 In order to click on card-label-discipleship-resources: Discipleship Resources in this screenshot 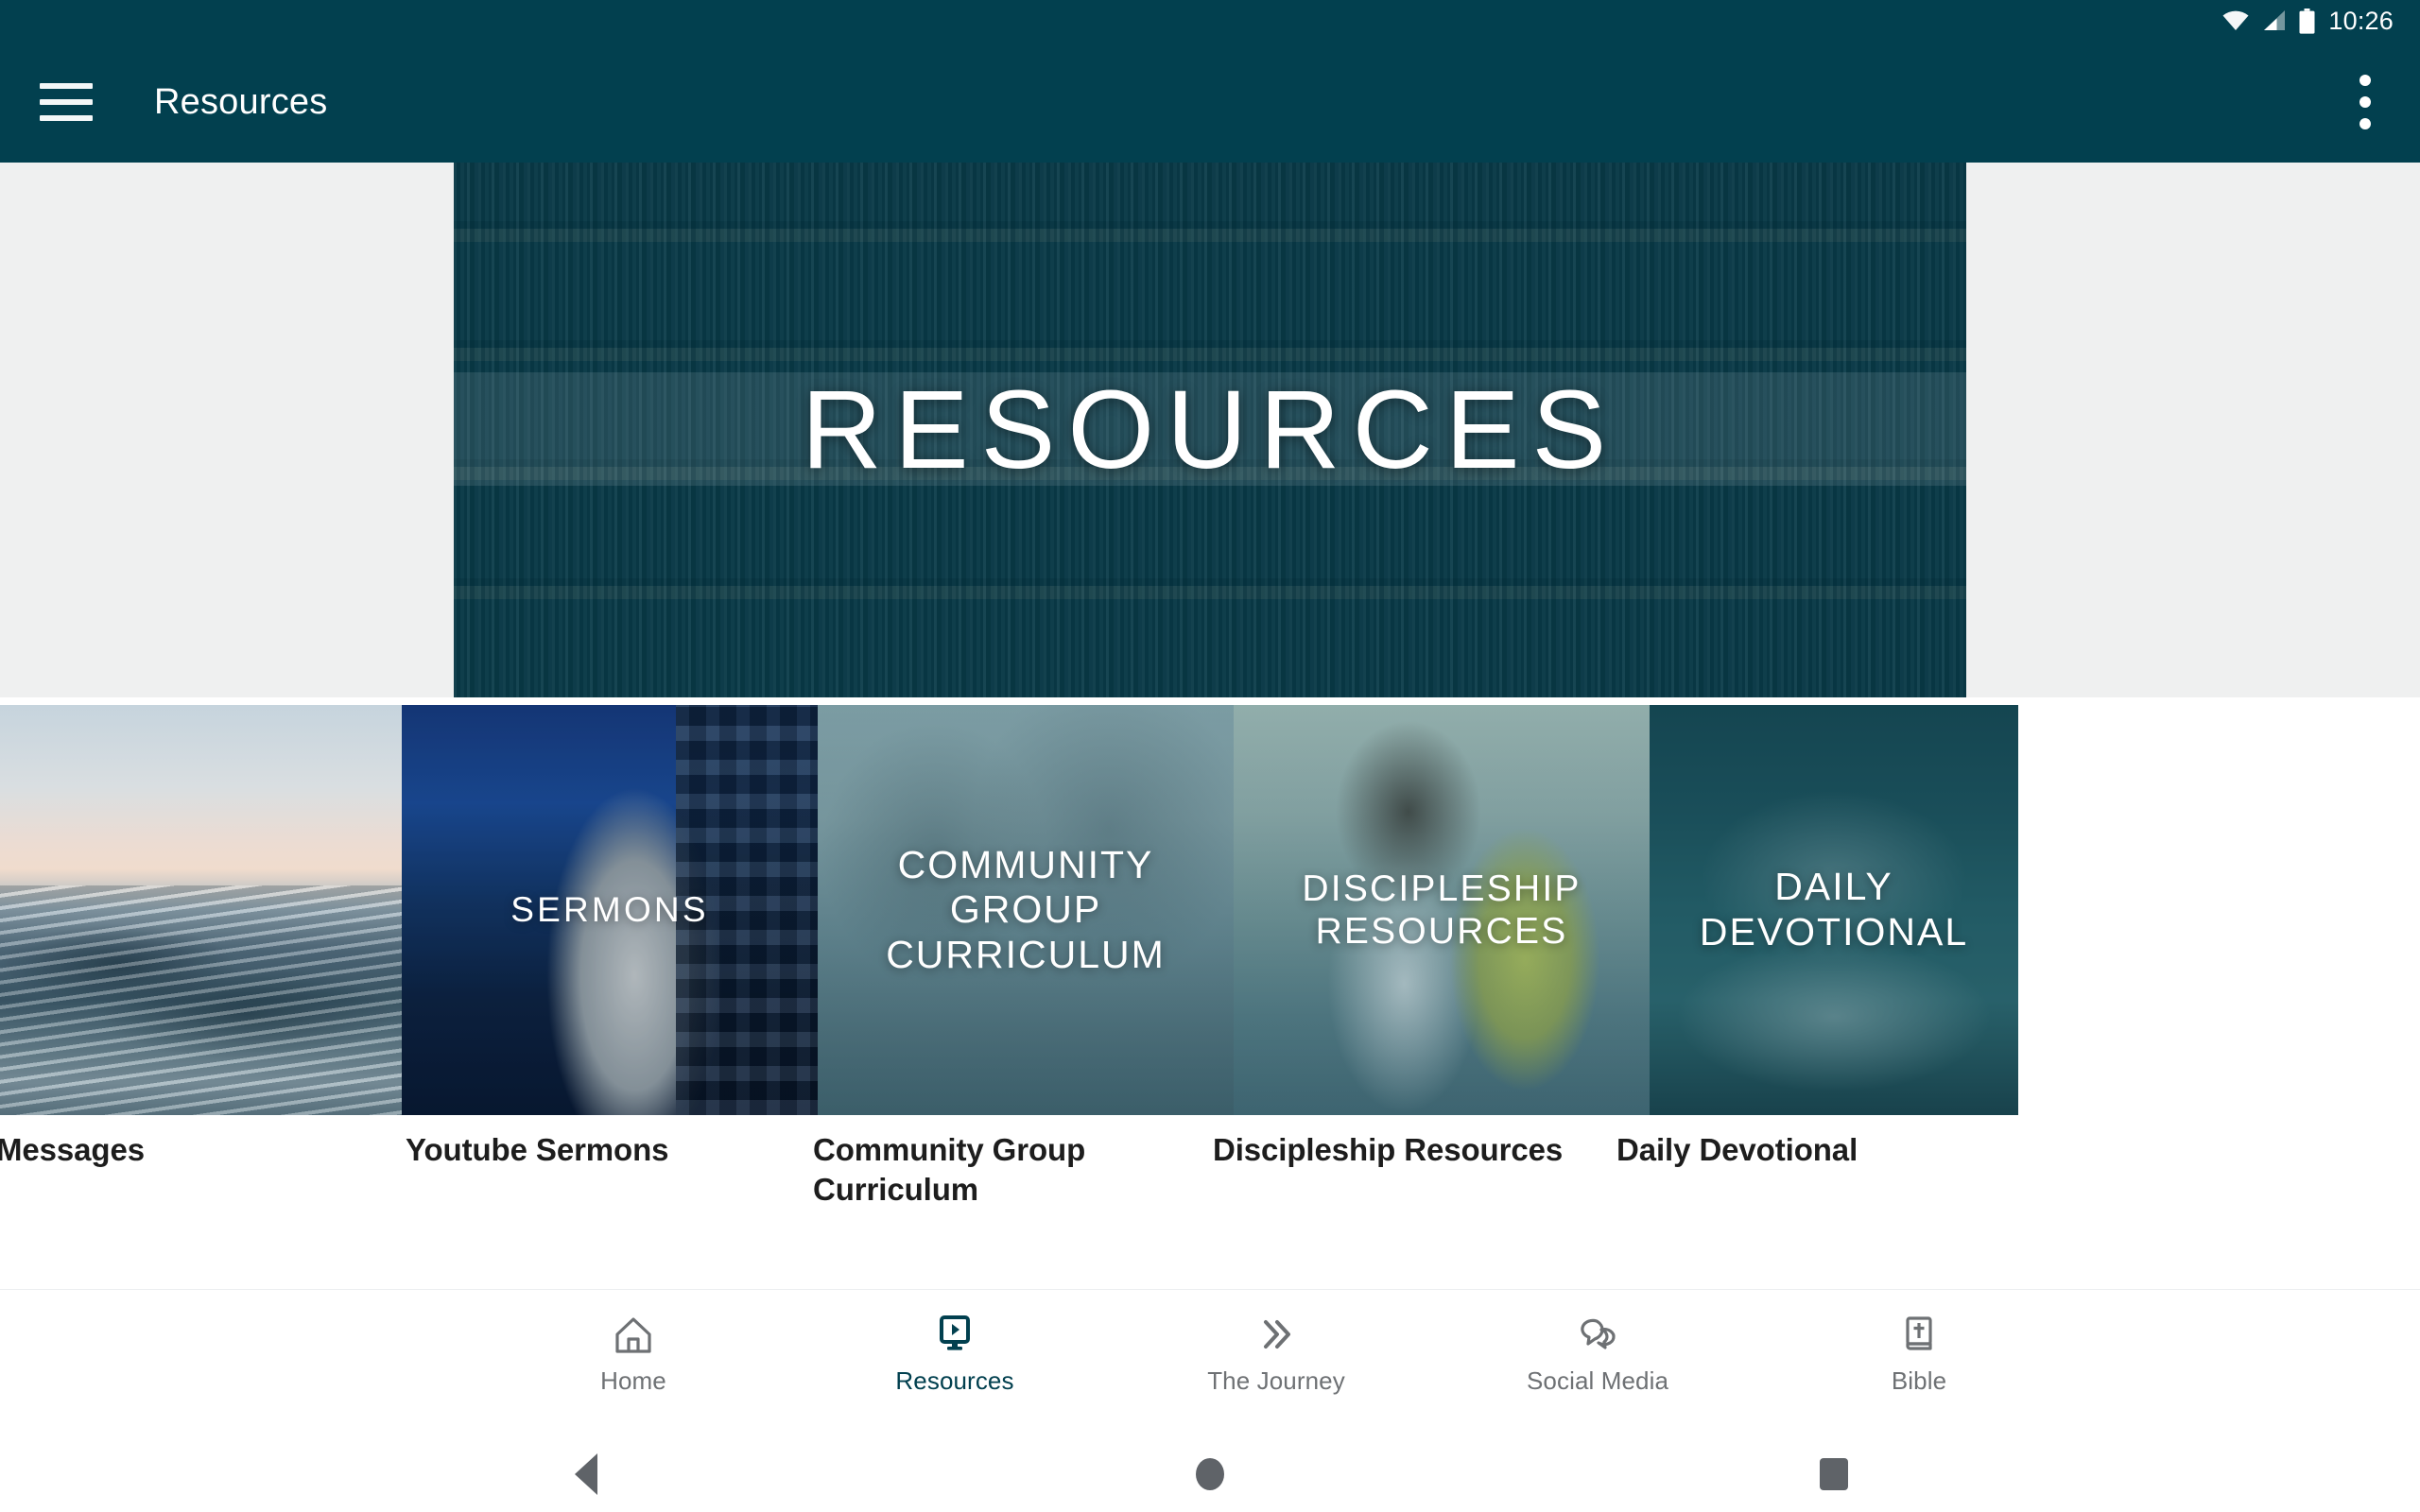, I will do `click(1411, 1150)`.